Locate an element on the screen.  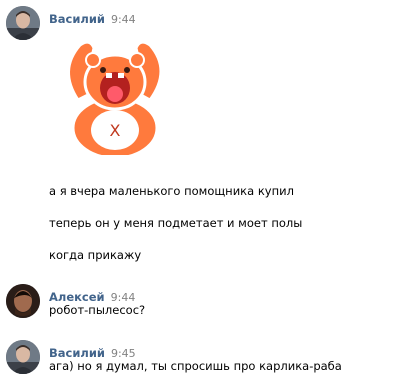
svg-text: X is located at coordinates (115, 130).